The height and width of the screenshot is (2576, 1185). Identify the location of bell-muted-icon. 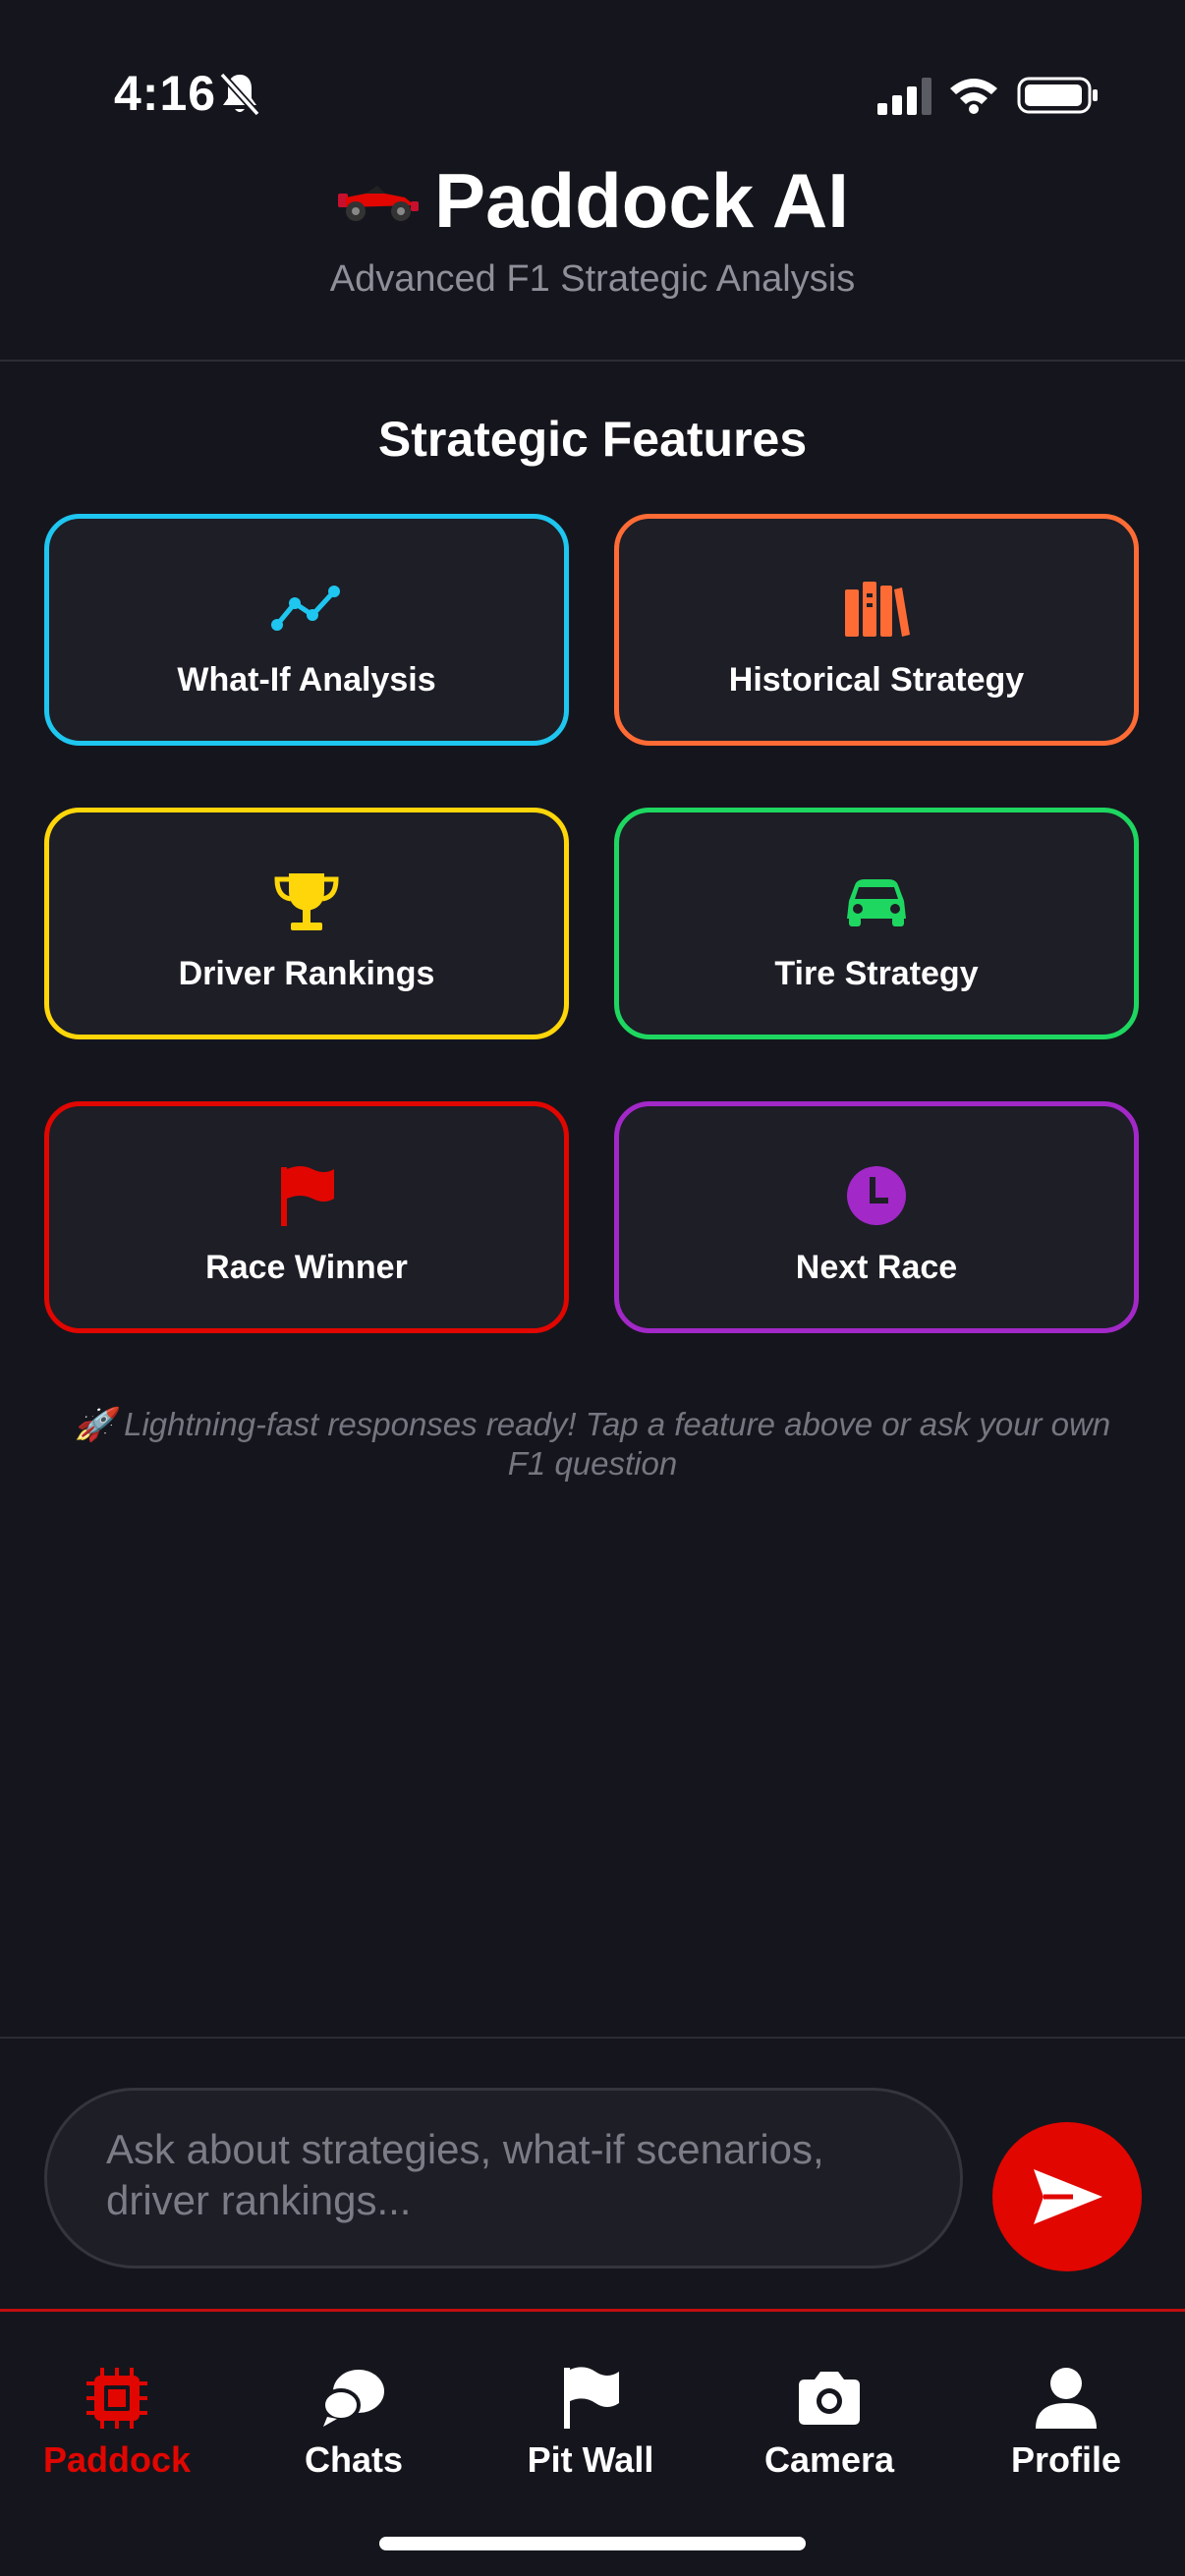
(240, 94).